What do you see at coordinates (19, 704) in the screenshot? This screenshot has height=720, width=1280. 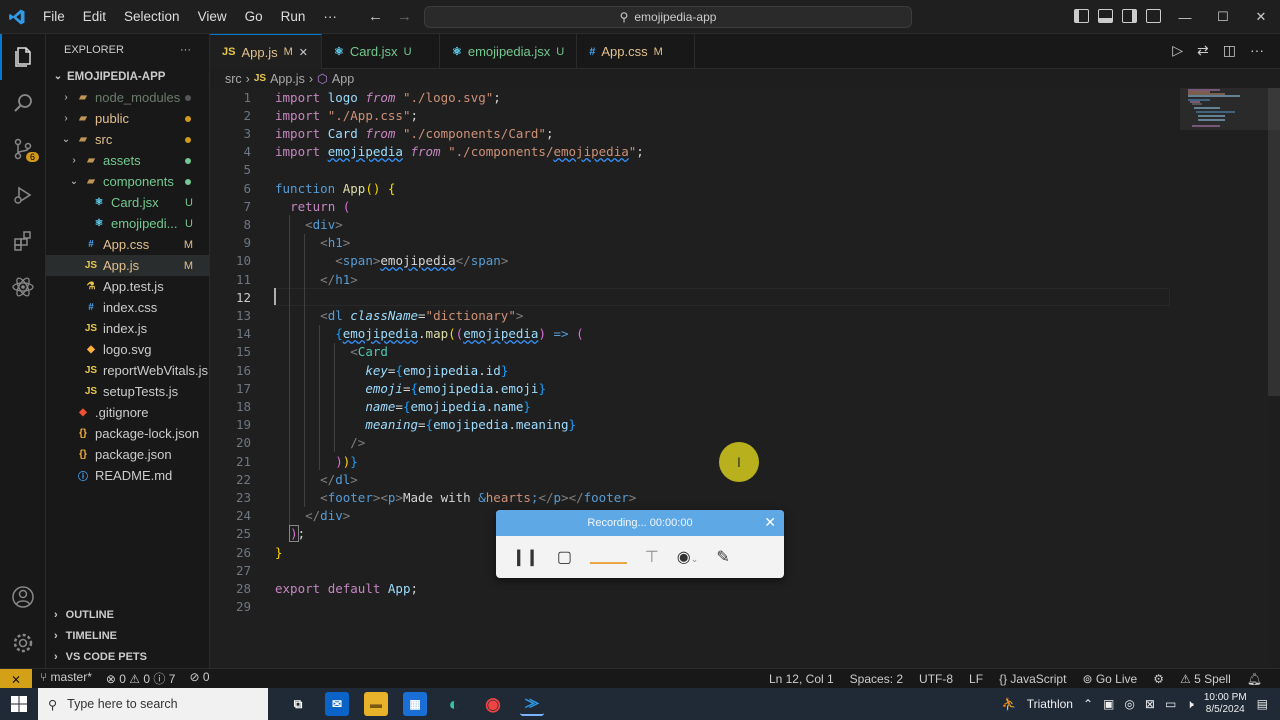 I see `windows-start-icon` at bounding box center [19, 704].